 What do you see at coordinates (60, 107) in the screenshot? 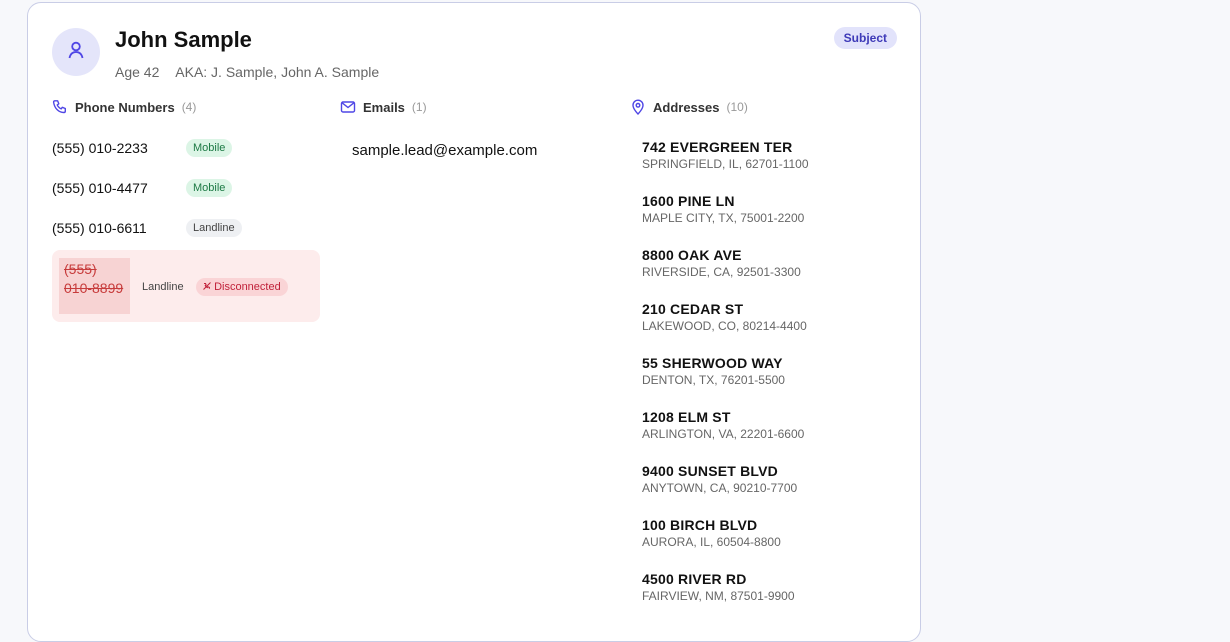
I see `phone-icon` at bounding box center [60, 107].